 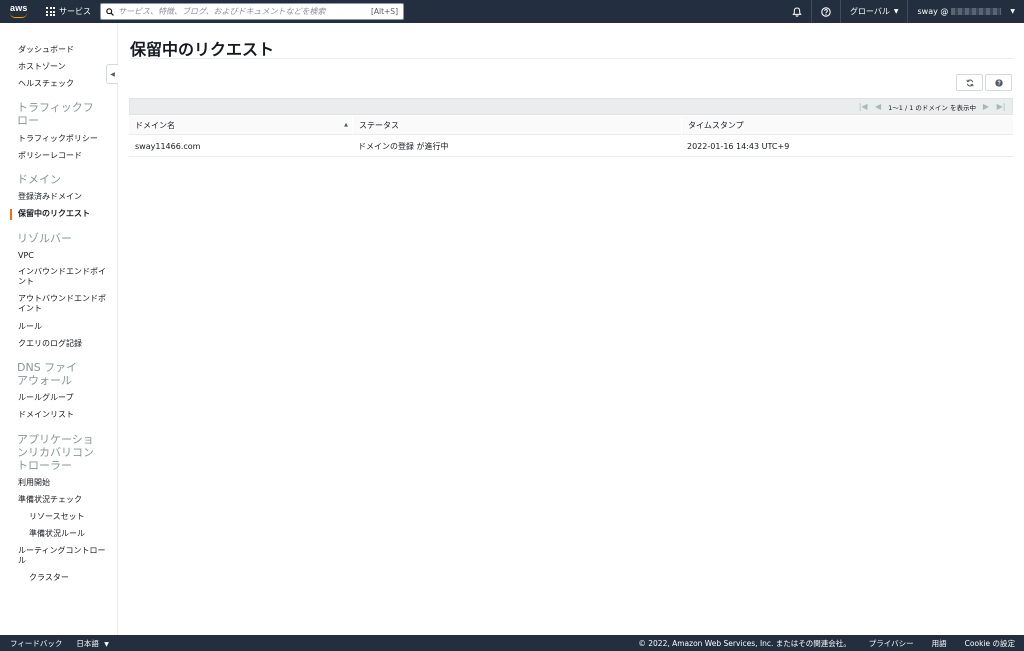 I want to click on sidebar-item-traffic-policies: トラフィックポリシー, so click(x=58, y=139).